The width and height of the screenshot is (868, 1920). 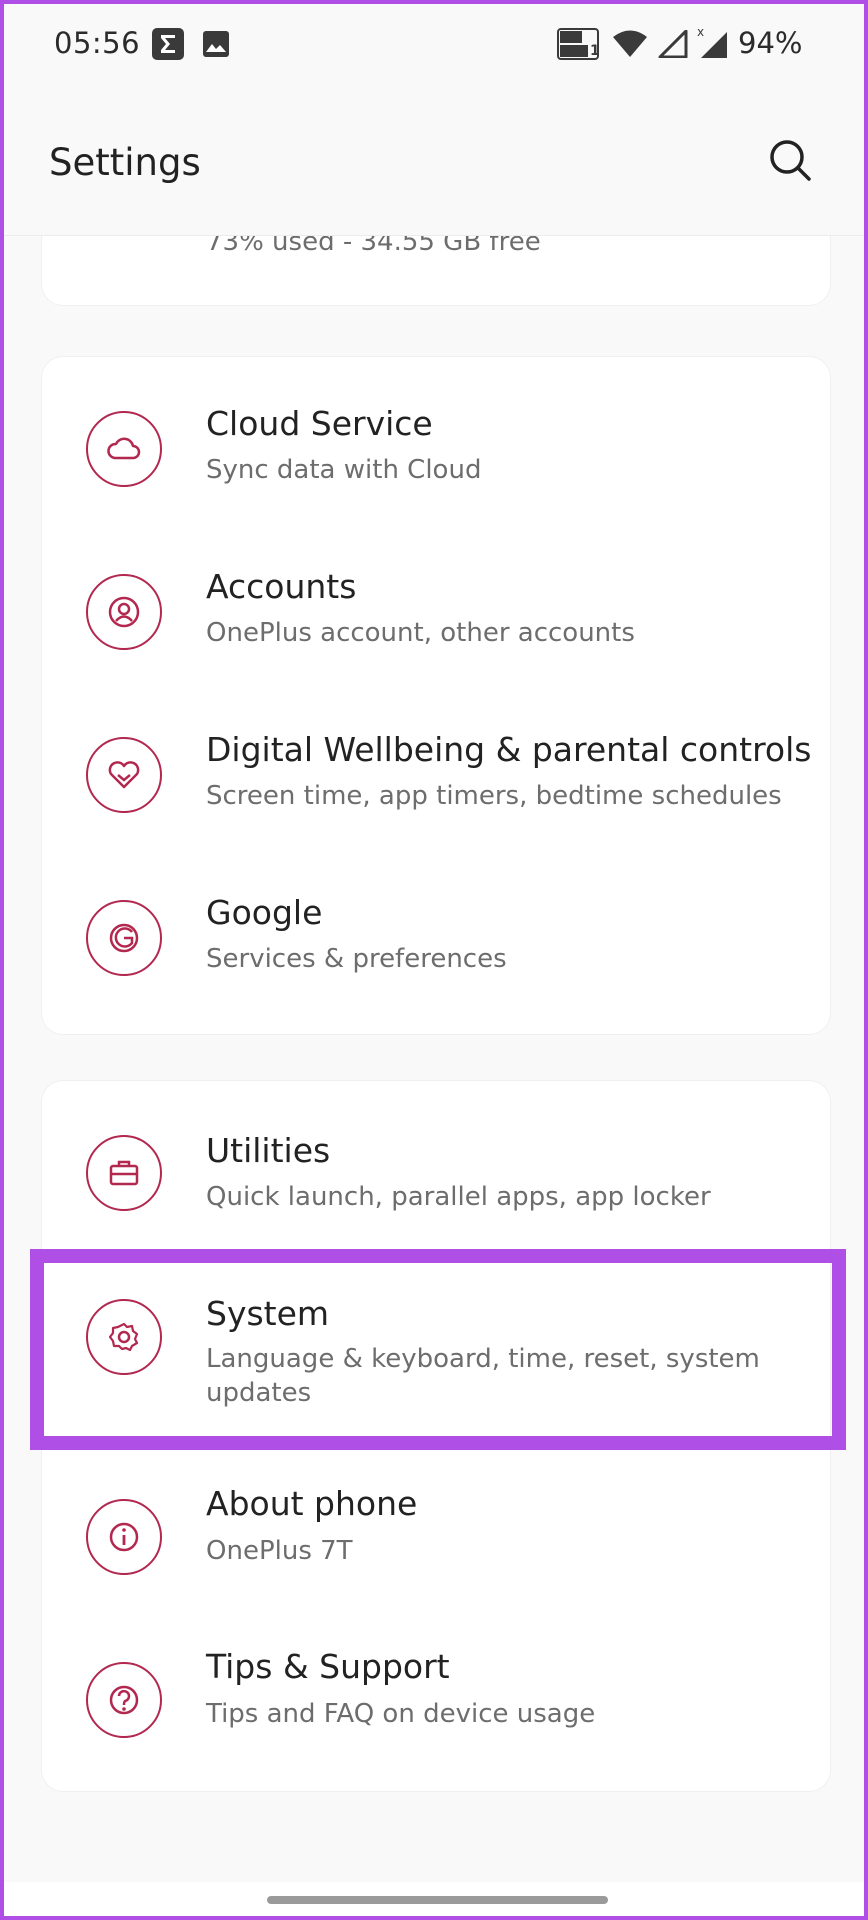 I want to click on wifi-icon, so click(x=630, y=46).